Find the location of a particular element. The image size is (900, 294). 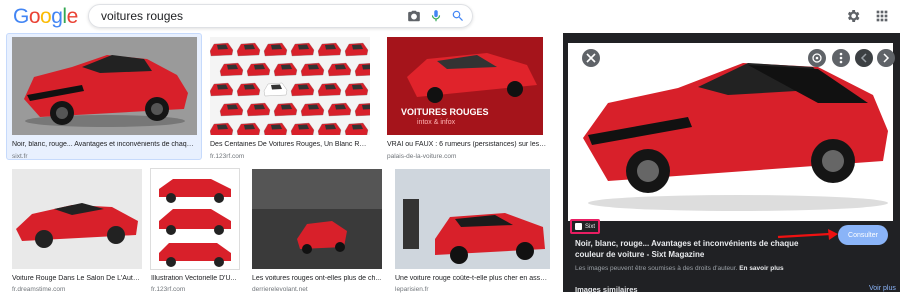

more-options-button is located at coordinates (841, 58).